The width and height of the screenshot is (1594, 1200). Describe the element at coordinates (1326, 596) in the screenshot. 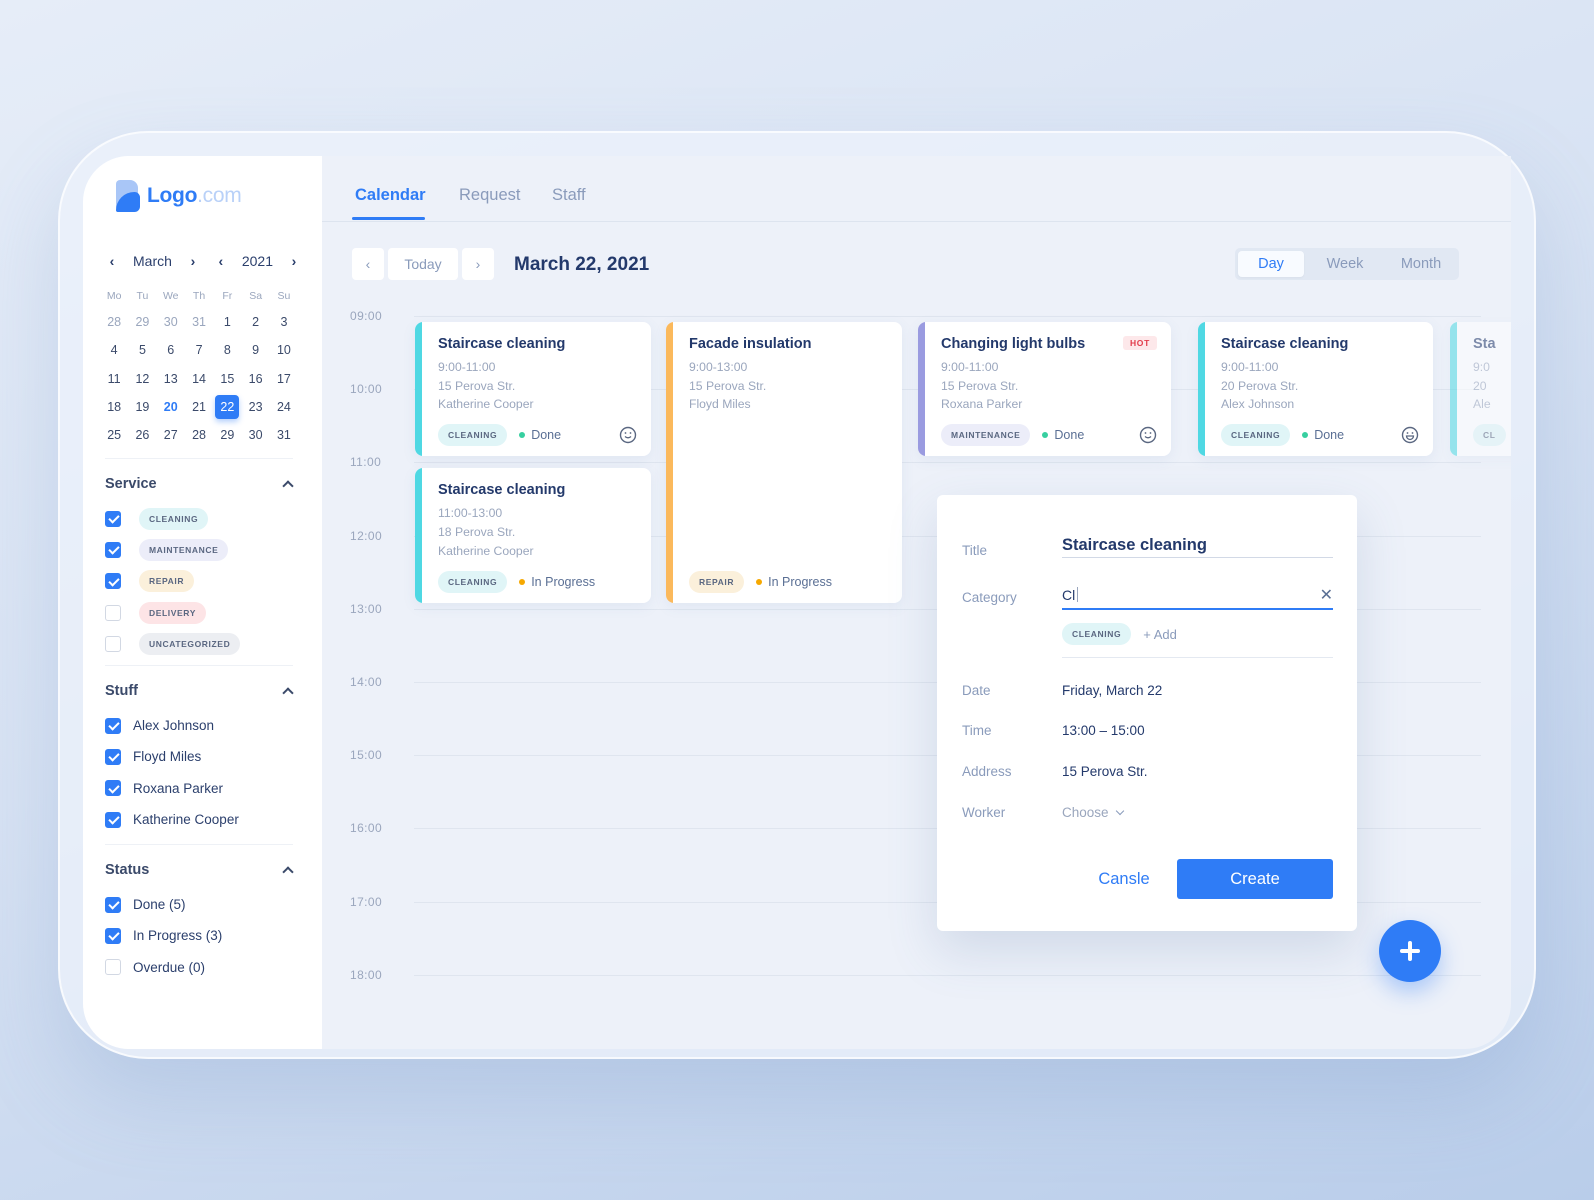

I see `clear-icon: ✕` at that location.